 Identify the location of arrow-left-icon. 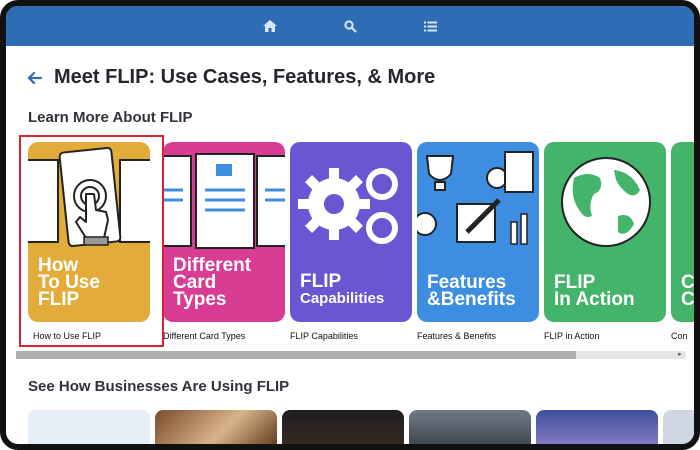
(35, 78).